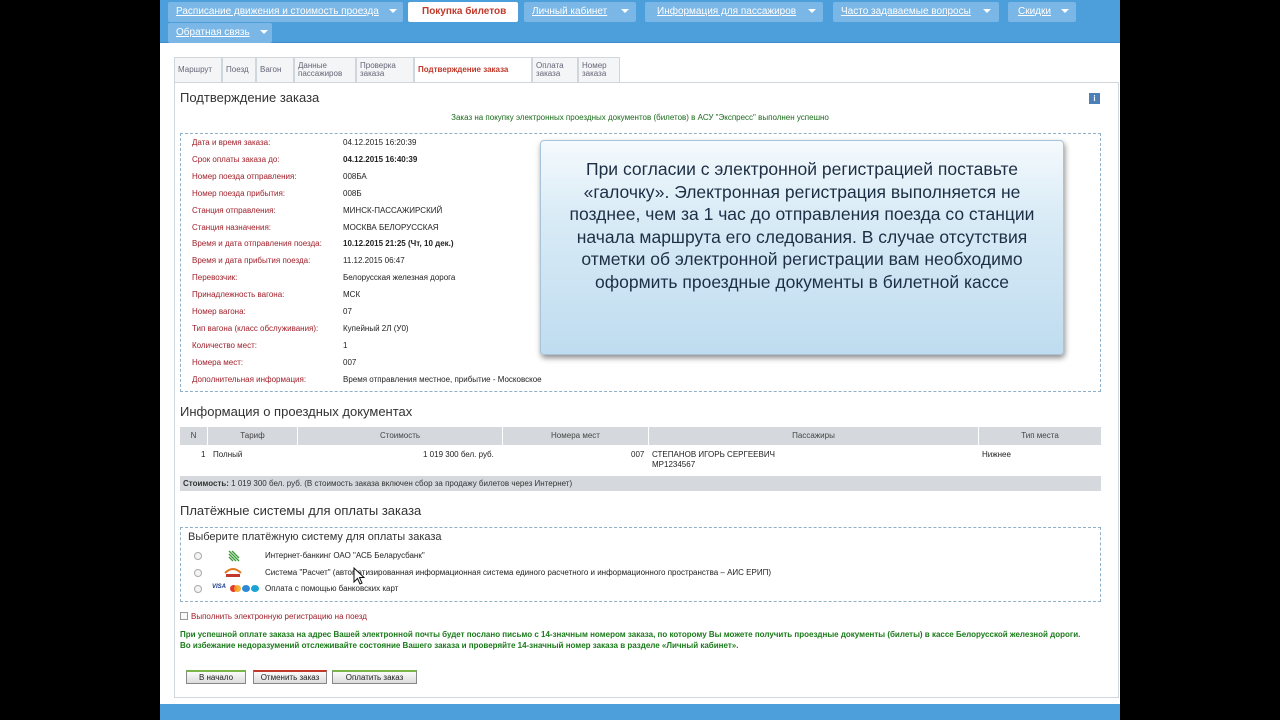  What do you see at coordinates (234, 556) in the screenshot?
I see `belarusbank-icon` at bounding box center [234, 556].